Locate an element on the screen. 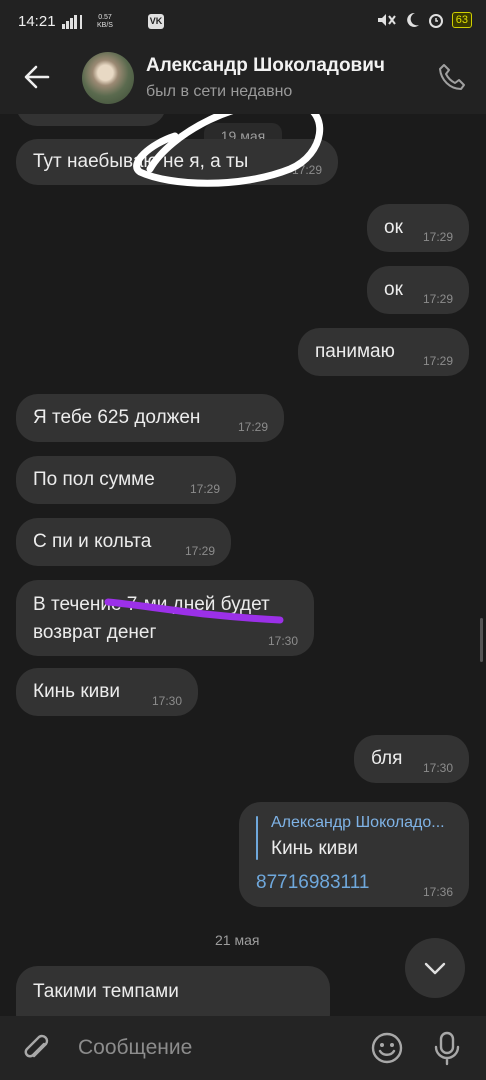 The width and height of the screenshot is (486, 1080). purple-underline-annotation is located at coordinates (194, 611).